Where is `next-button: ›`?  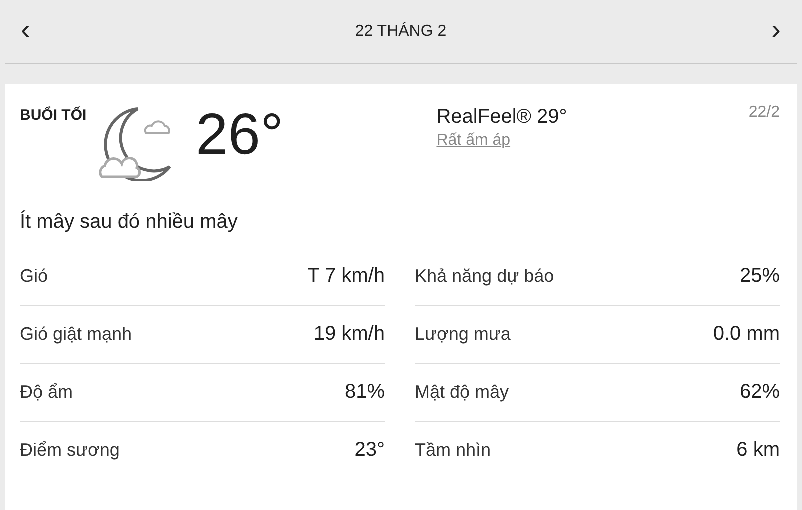 next-button: › is located at coordinates (776, 30).